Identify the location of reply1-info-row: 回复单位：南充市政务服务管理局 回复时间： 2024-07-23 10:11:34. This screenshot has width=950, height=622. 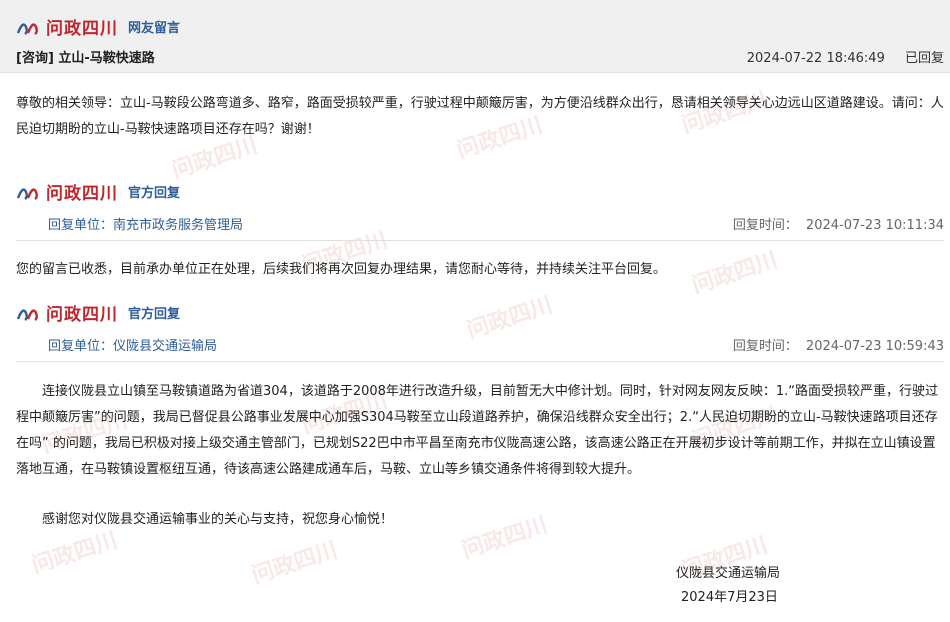
(480, 225).